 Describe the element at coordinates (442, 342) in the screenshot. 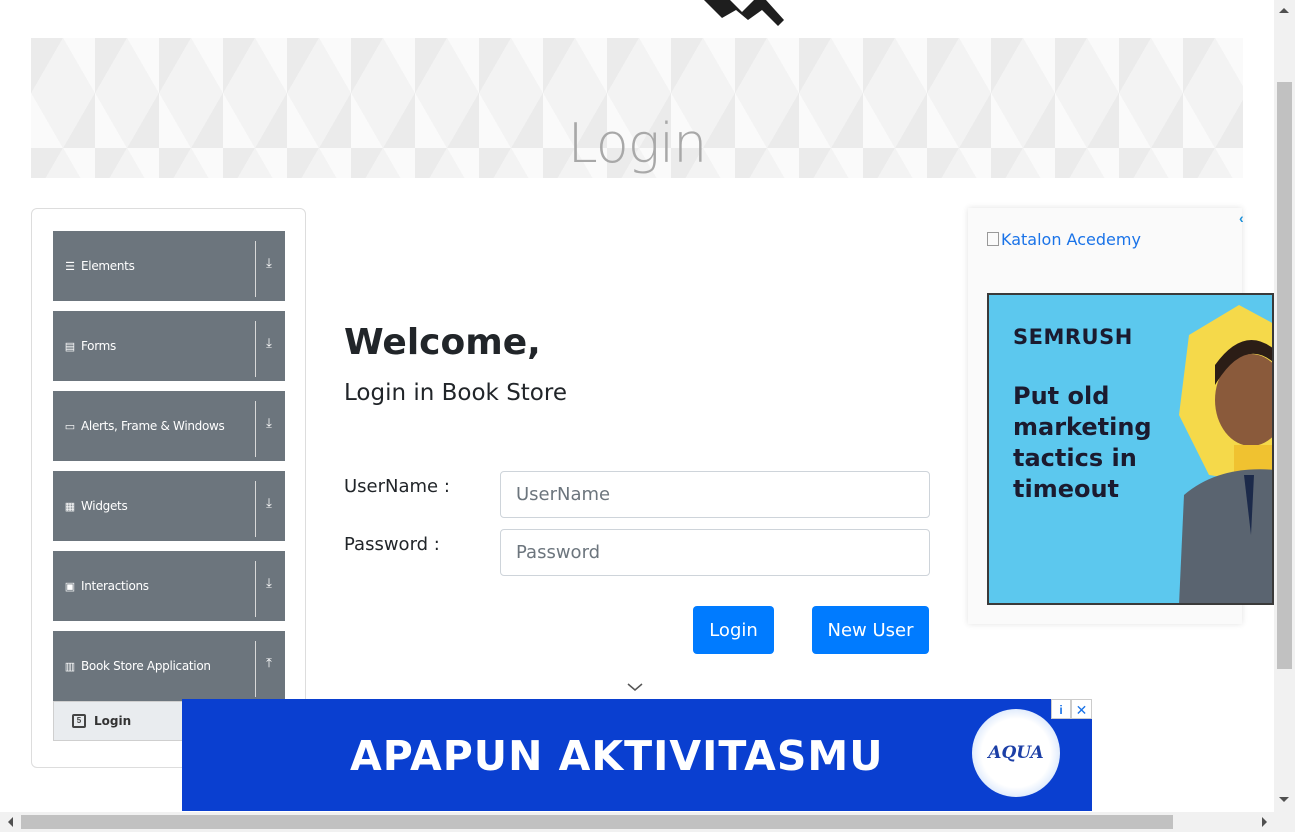

I see `welcome-heading: Welcome,` at that location.